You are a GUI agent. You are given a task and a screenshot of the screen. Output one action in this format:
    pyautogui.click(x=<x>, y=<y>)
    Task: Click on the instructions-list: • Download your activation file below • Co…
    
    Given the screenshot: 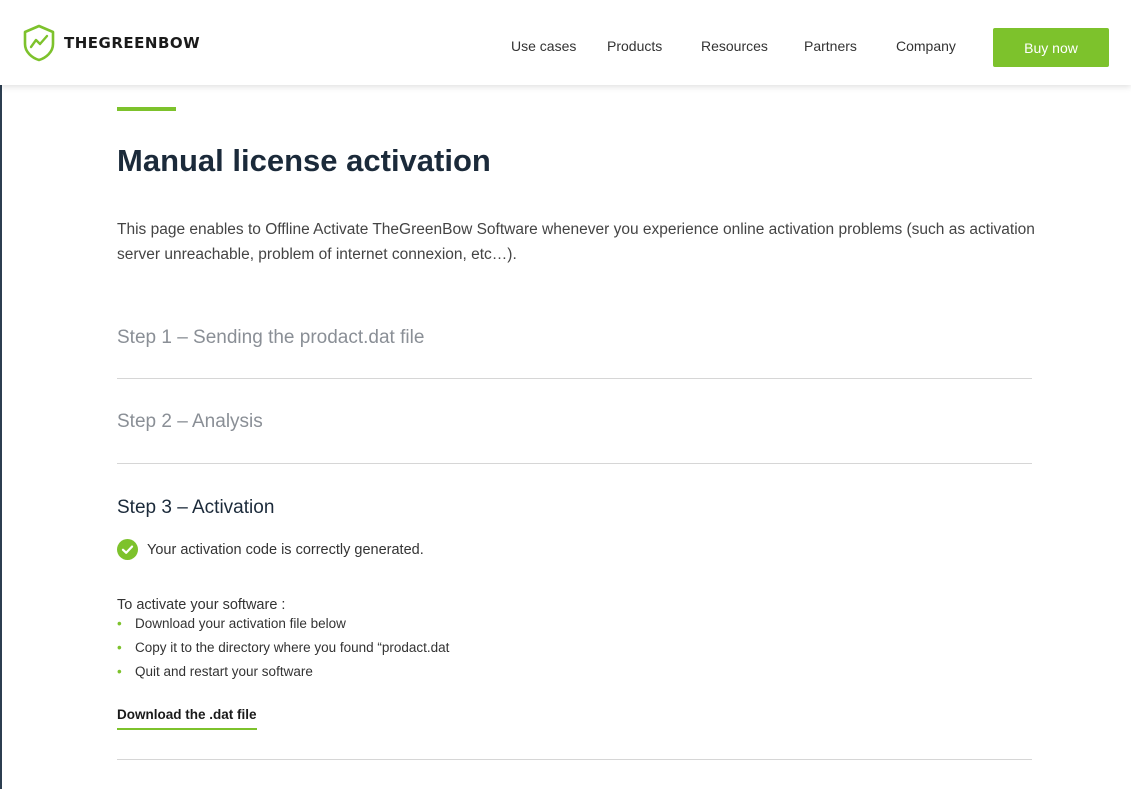 What is the action you would take?
    pyautogui.click(x=283, y=651)
    